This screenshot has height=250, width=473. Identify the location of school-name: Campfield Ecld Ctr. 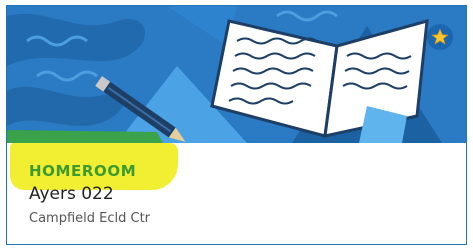
(90, 218).